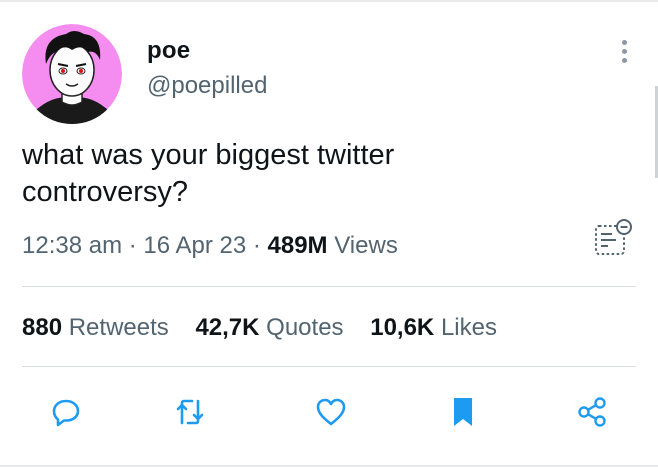 The width and height of the screenshot is (658, 467). I want to click on tweet-time: 12:38 am, so click(72, 245).